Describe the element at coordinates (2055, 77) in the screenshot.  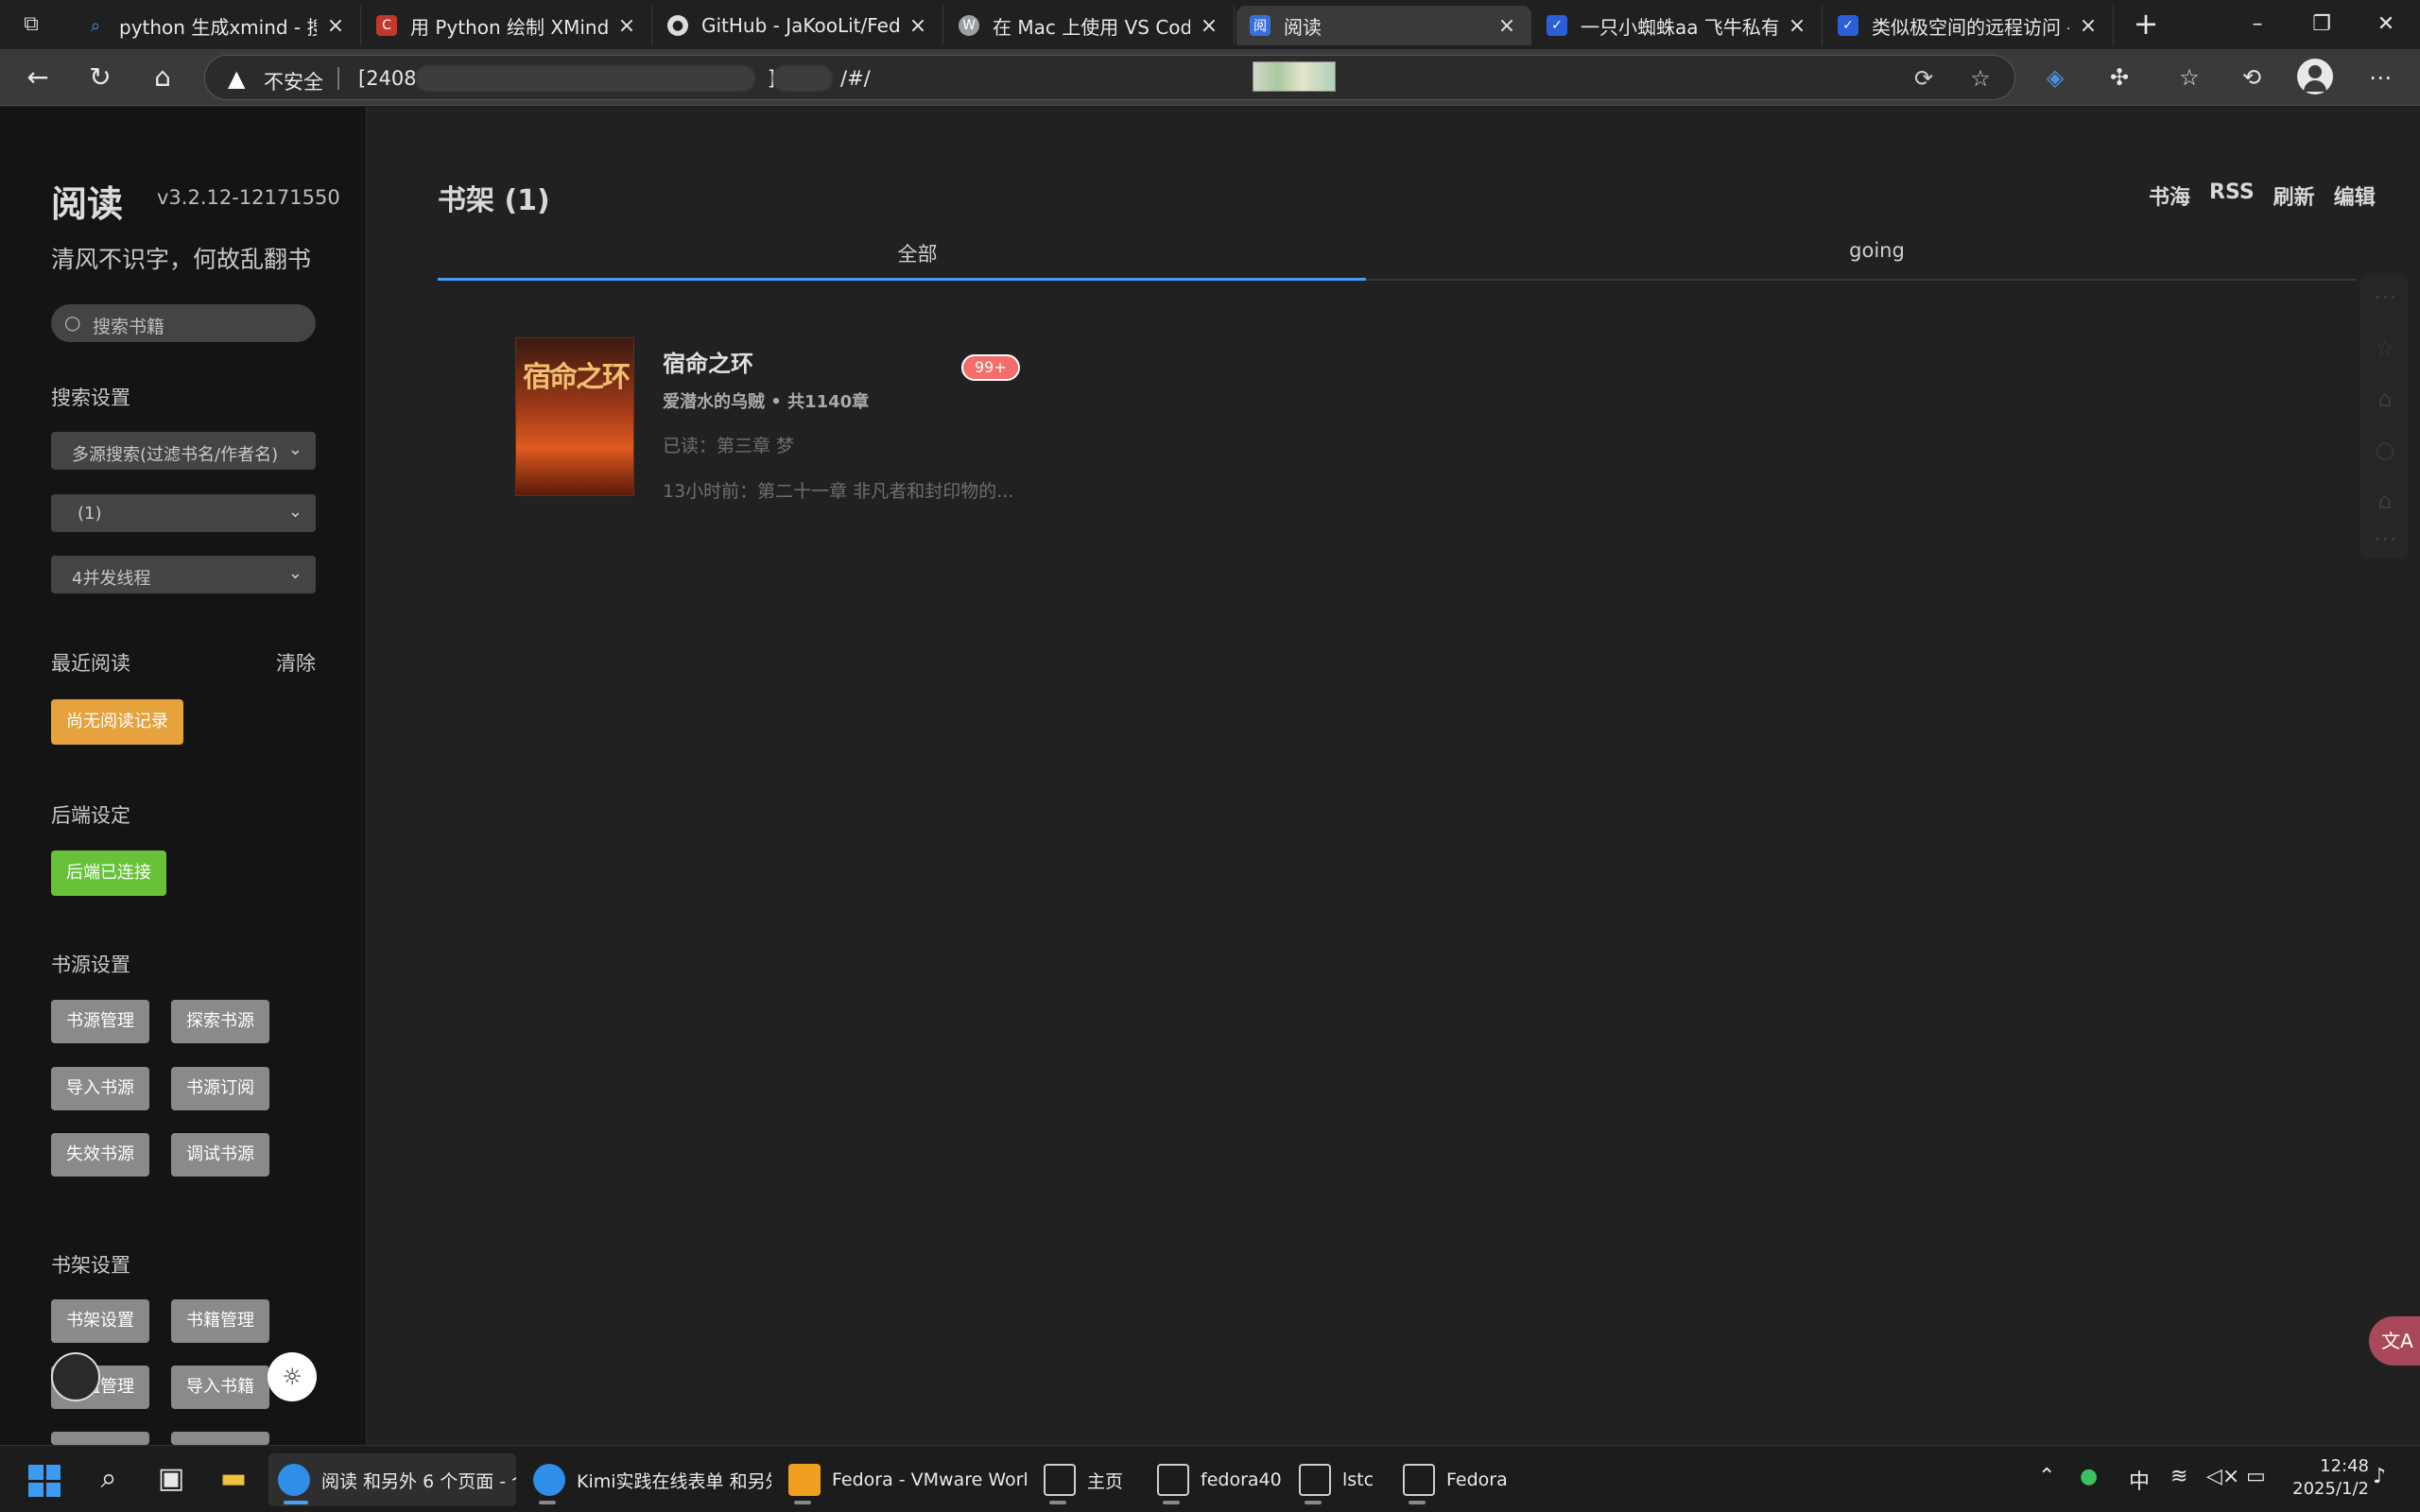
I see `extension-icon: ◈` at that location.